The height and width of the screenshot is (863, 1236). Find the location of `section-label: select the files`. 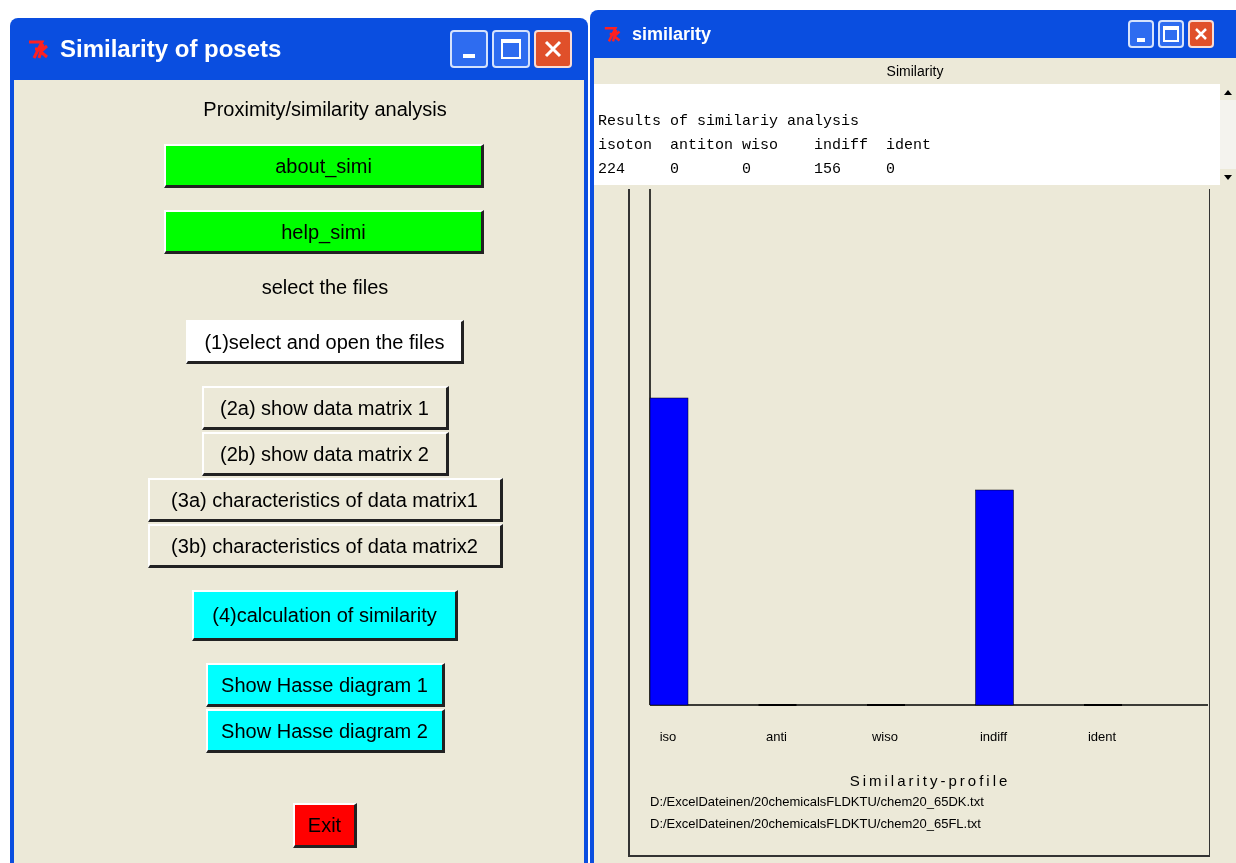

section-label: select the files is located at coordinates (325, 287).